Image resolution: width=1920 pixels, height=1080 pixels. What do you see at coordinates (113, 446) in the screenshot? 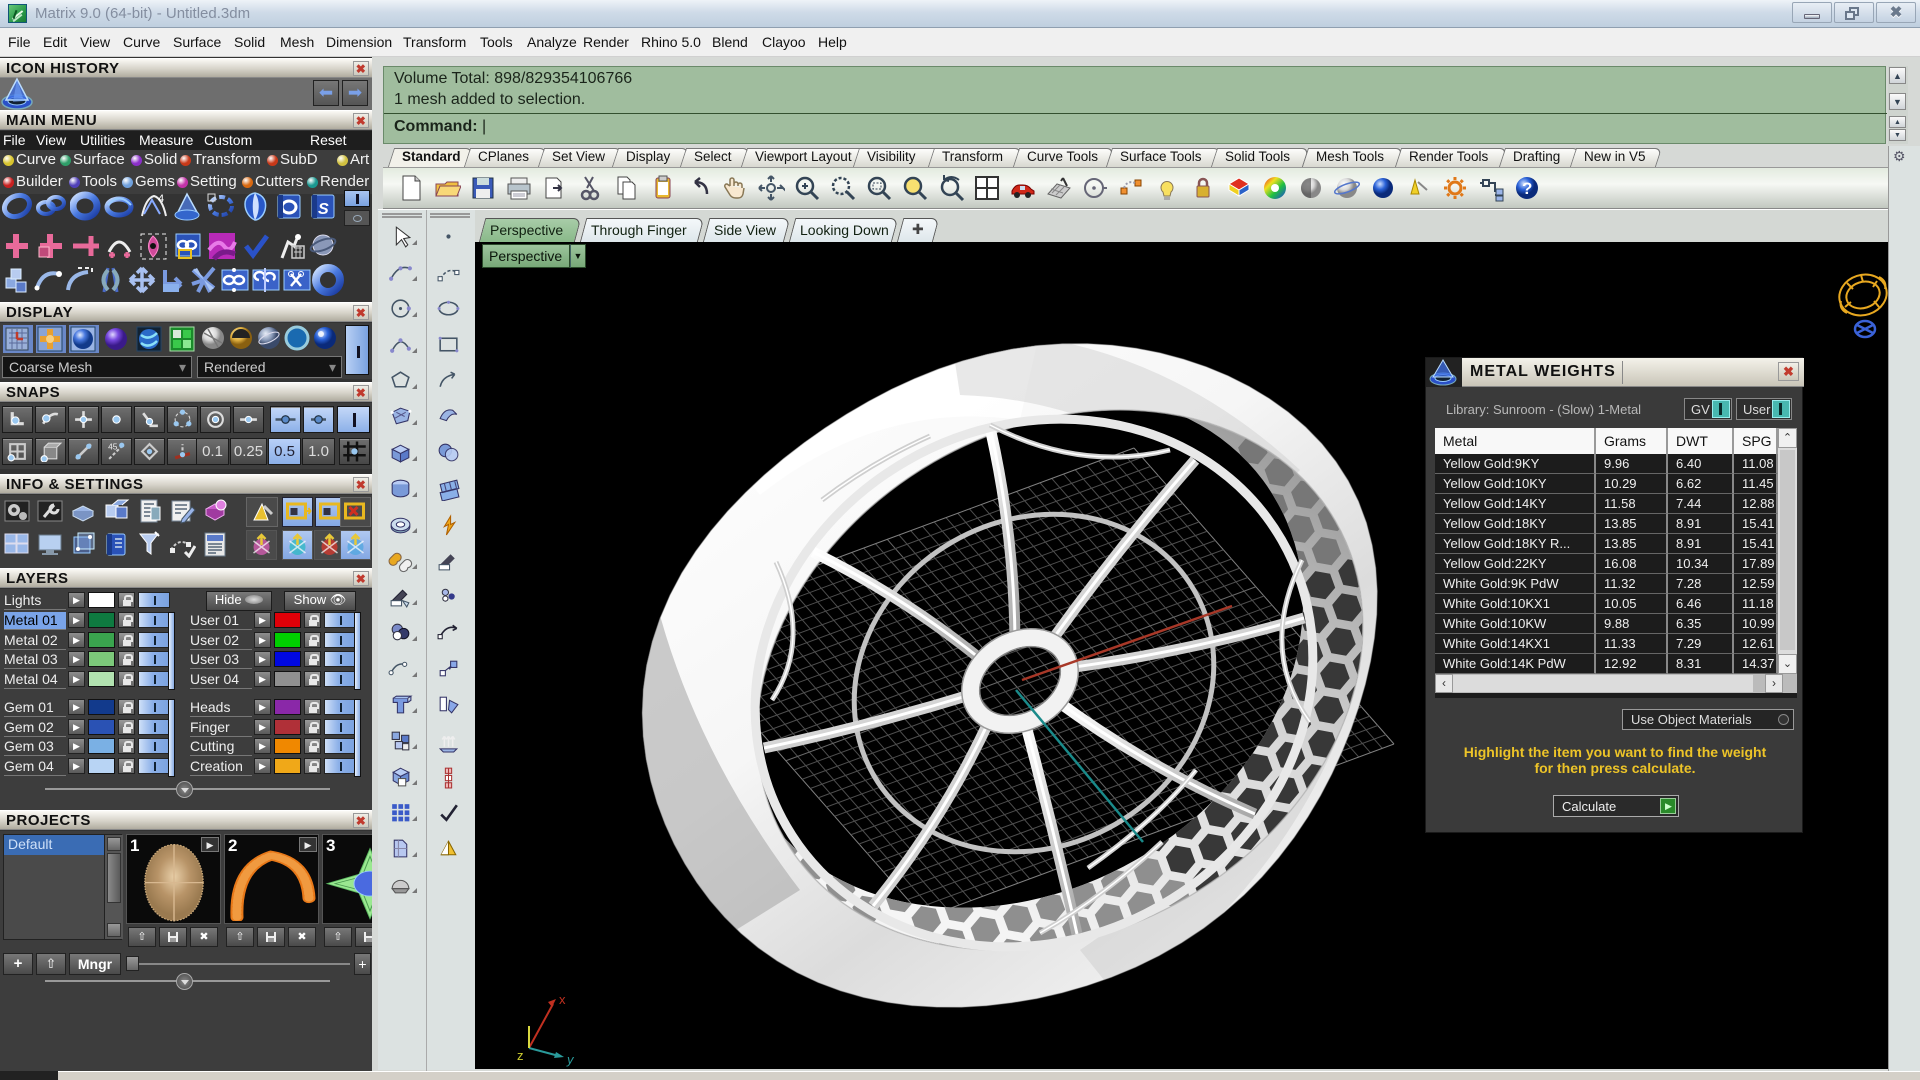
I see `svg-text: 45` at bounding box center [113, 446].